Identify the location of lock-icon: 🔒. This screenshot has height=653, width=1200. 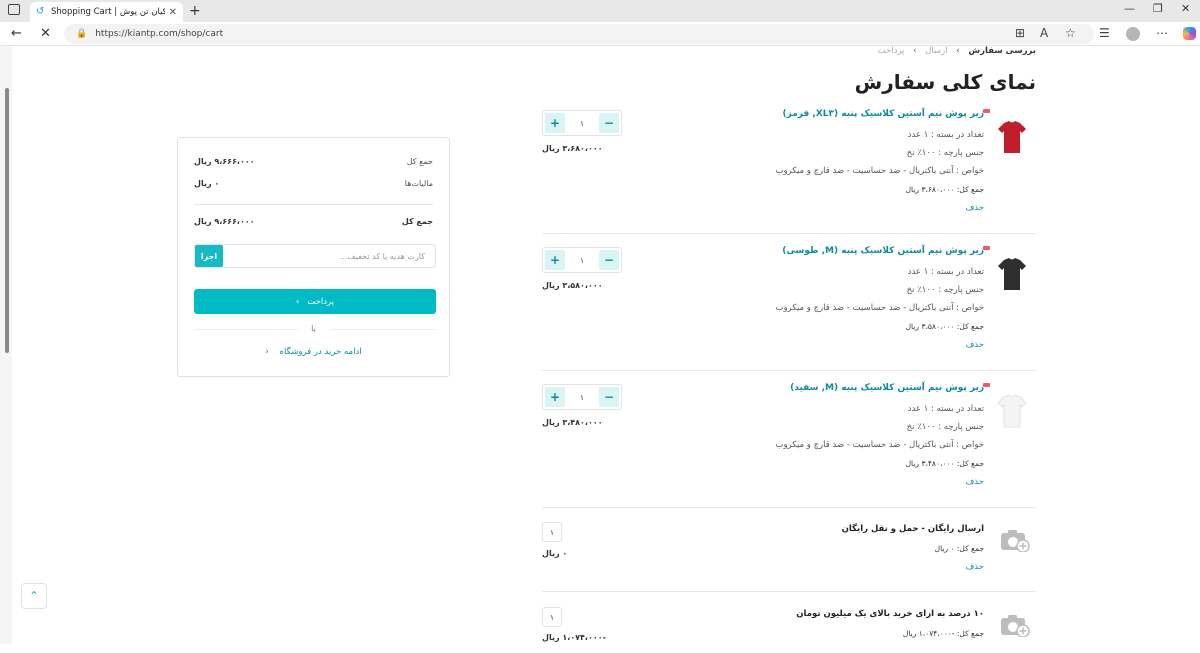
(82, 34).